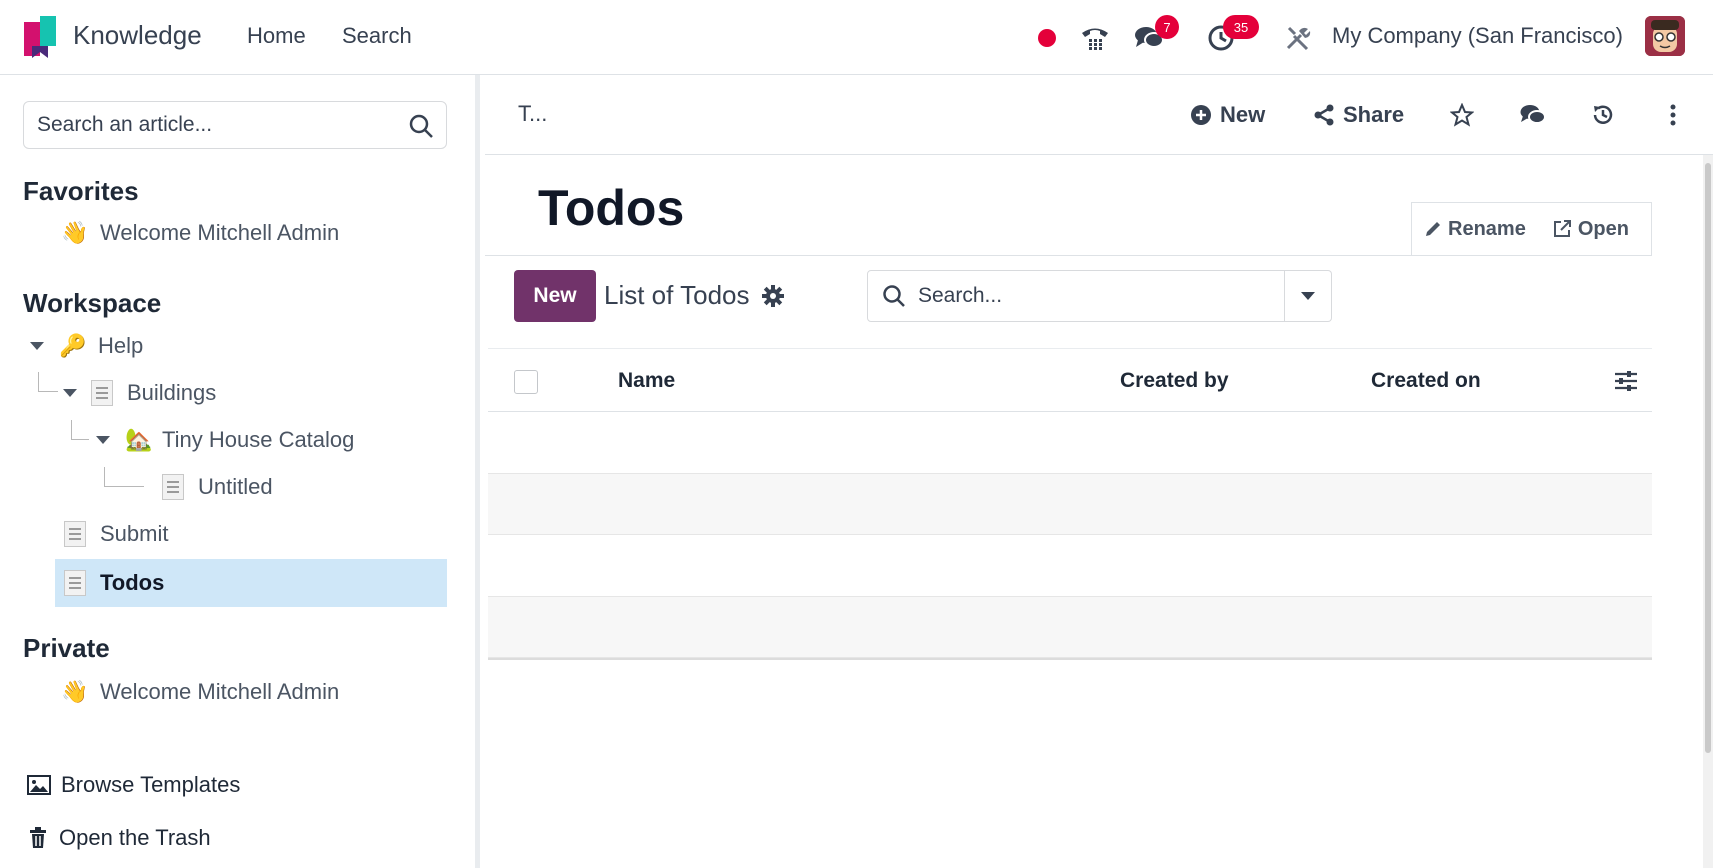 The image size is (1713, 868). What do you see at coordinates (1068, 255) in the screenshot?
I see `embed-divider` at bounding box center [1068, 255].